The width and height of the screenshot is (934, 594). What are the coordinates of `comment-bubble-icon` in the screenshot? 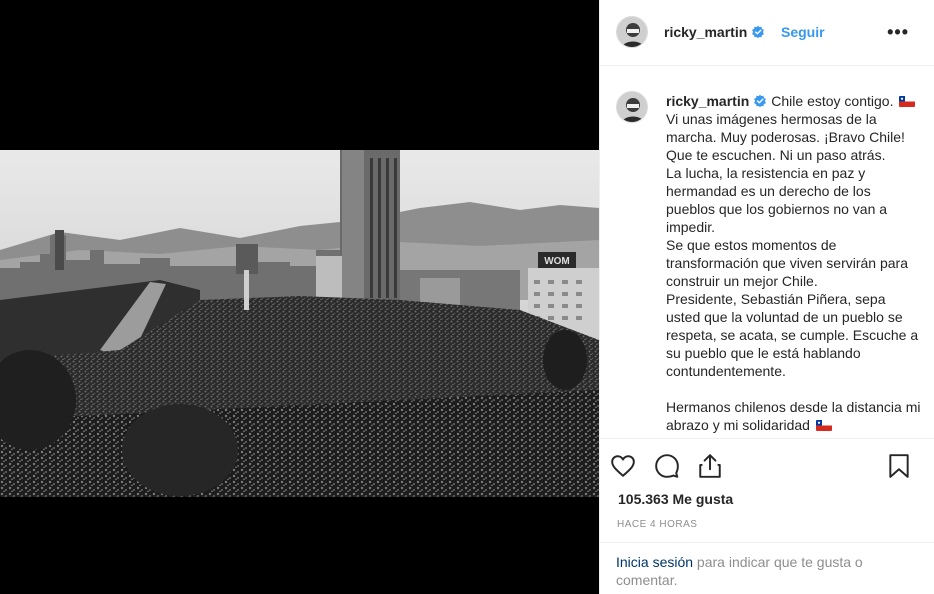 It's located at (667, 466).